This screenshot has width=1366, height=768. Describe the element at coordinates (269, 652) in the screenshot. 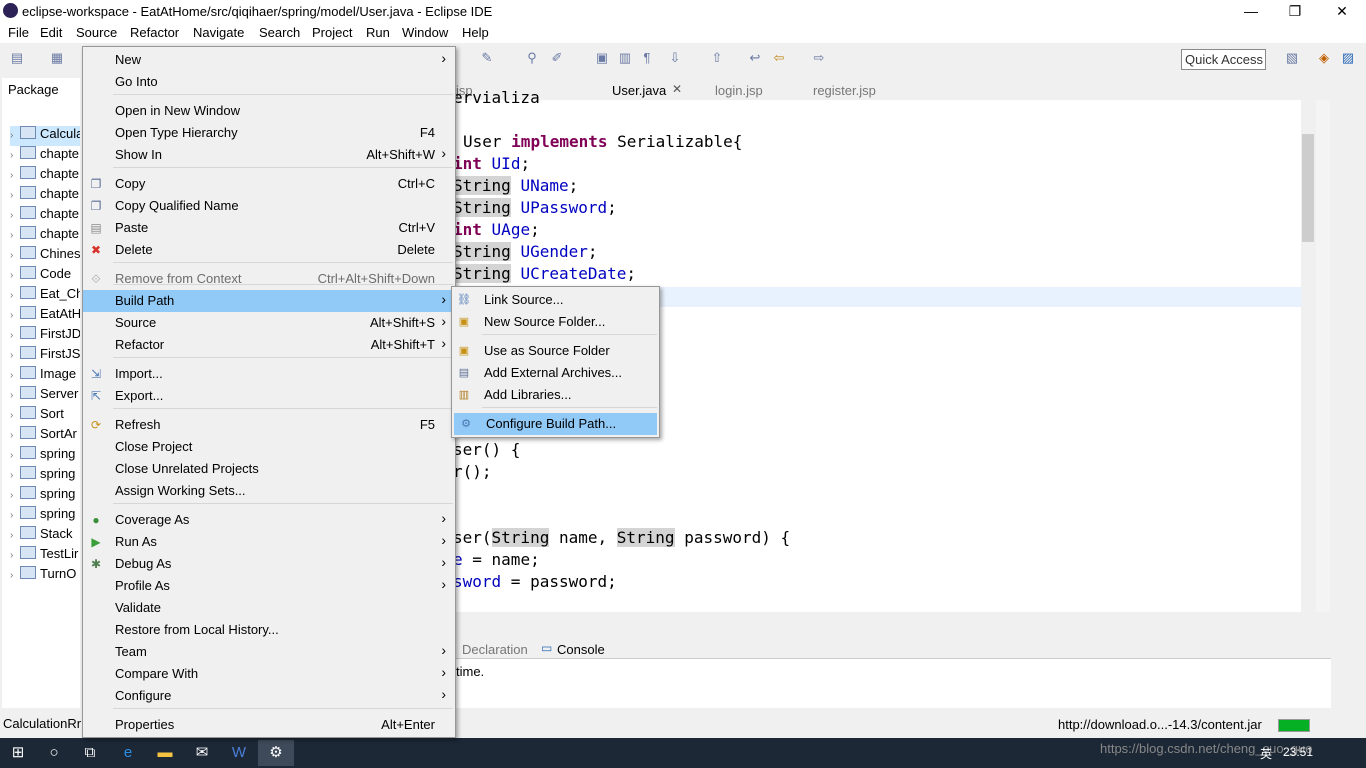

I see `menu-item-team: Team ›` at that location.